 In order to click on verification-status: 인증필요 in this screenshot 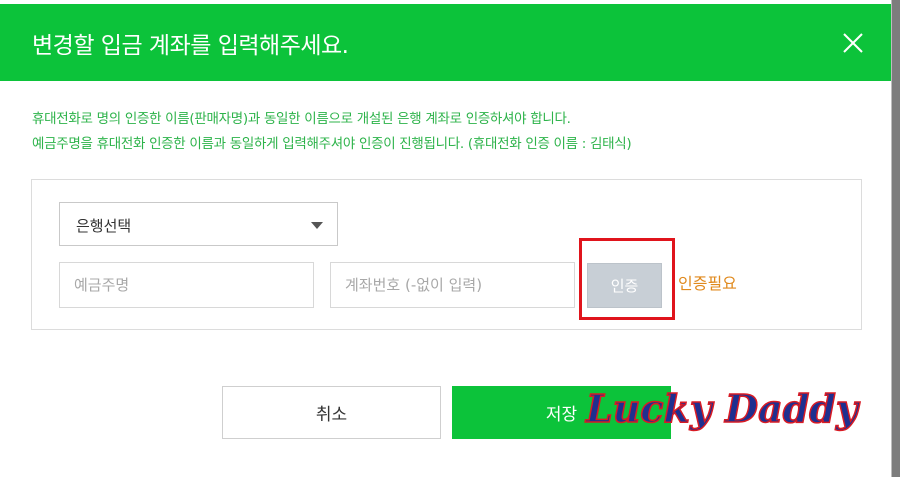, I will do `click(707, 283)`.